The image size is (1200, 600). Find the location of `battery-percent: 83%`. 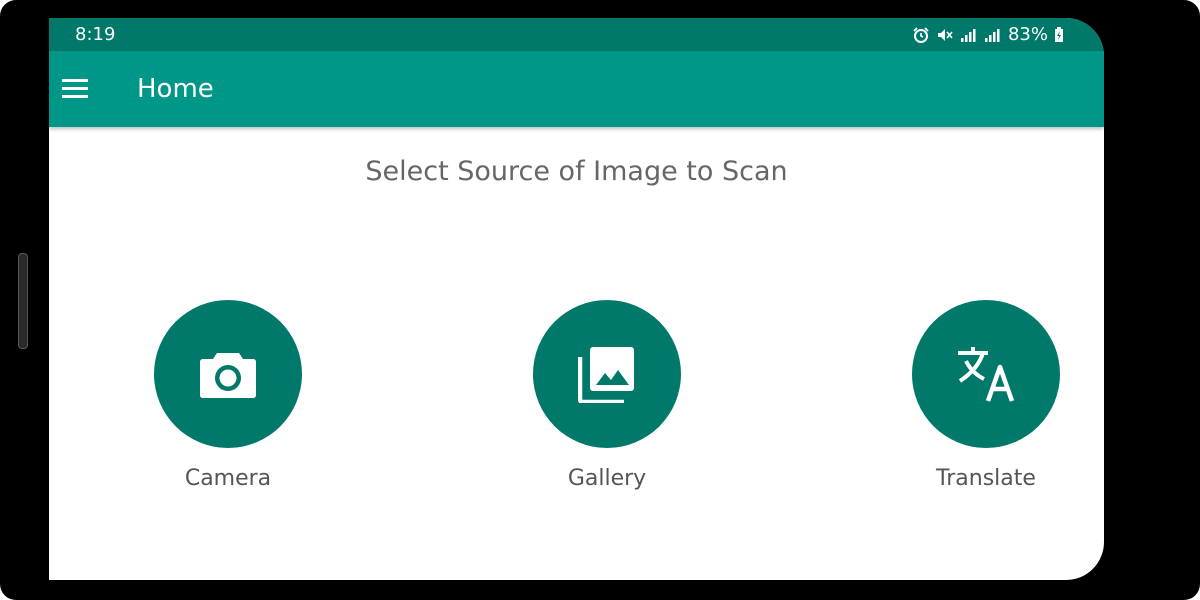

battery-percent: 83% is located at coordinates (1027, 34).